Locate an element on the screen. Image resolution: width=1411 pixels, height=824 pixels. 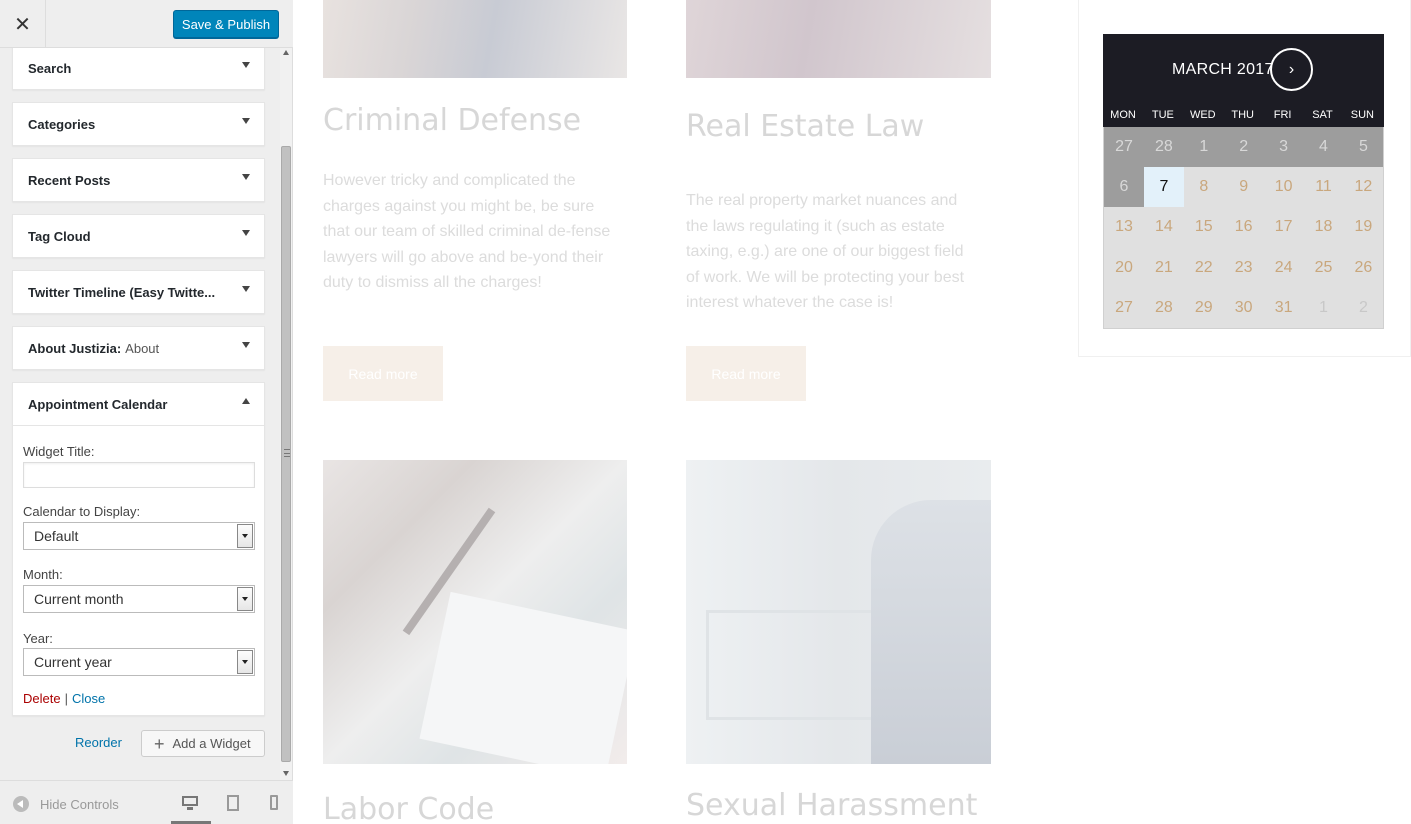
post-title: Real Estate Law is located at coordinates (805, 126).